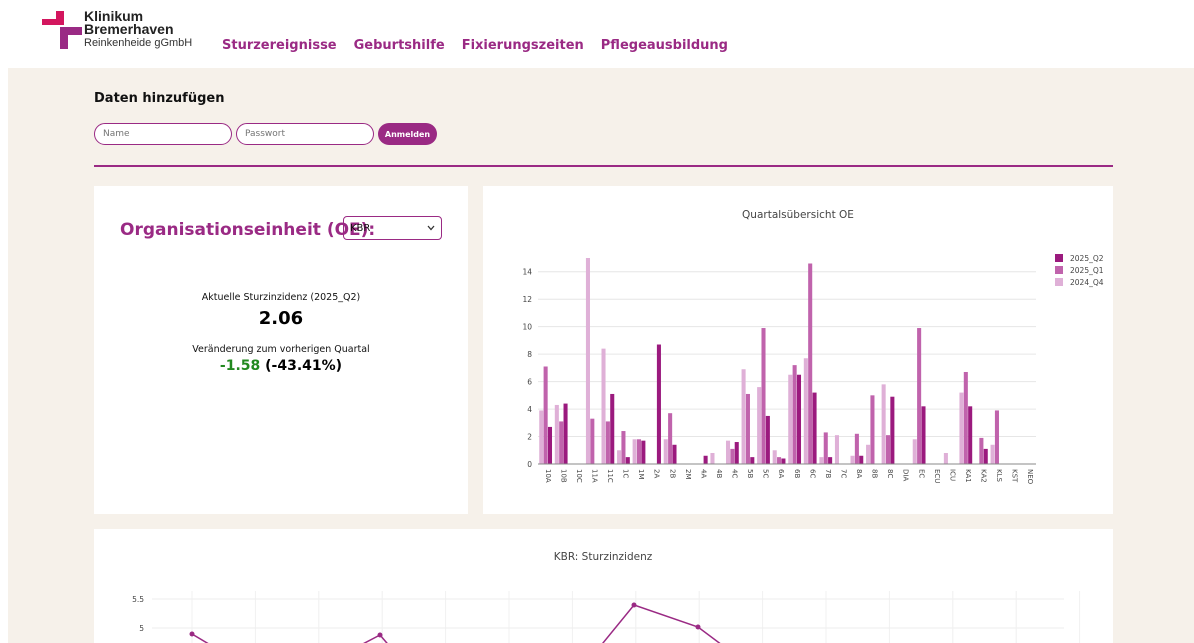 This screenshot has width=1194, height=643. Describe the element at coordinates (392, 228) in the screenshot. I see `oe-select: KBR` at that location.